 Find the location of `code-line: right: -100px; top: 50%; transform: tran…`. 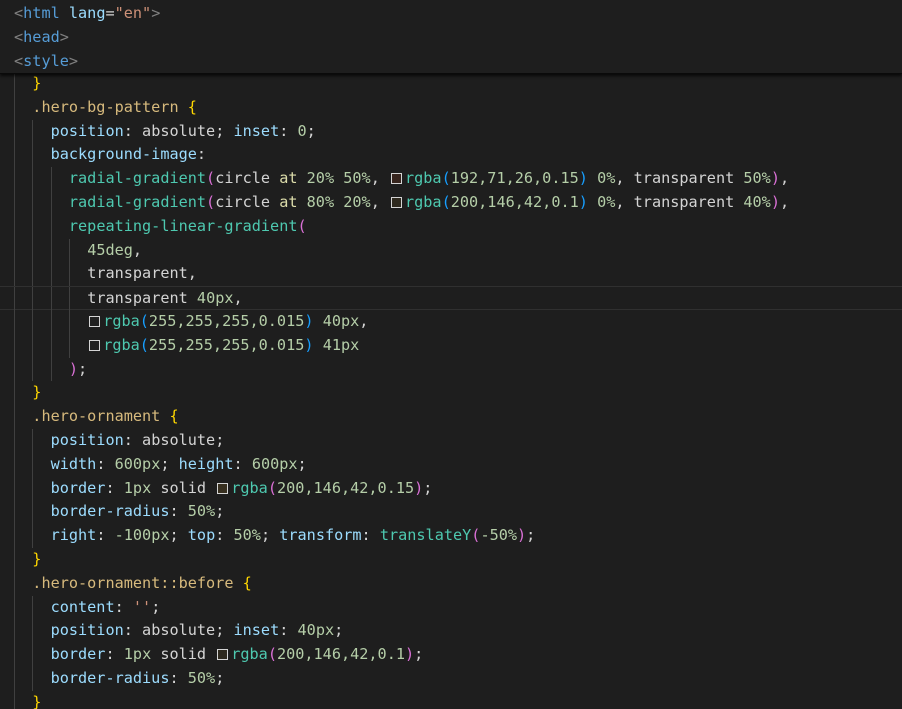

code-line: right: -100px; top: 50%; transform: tran… is located at coordinates (451, 536).